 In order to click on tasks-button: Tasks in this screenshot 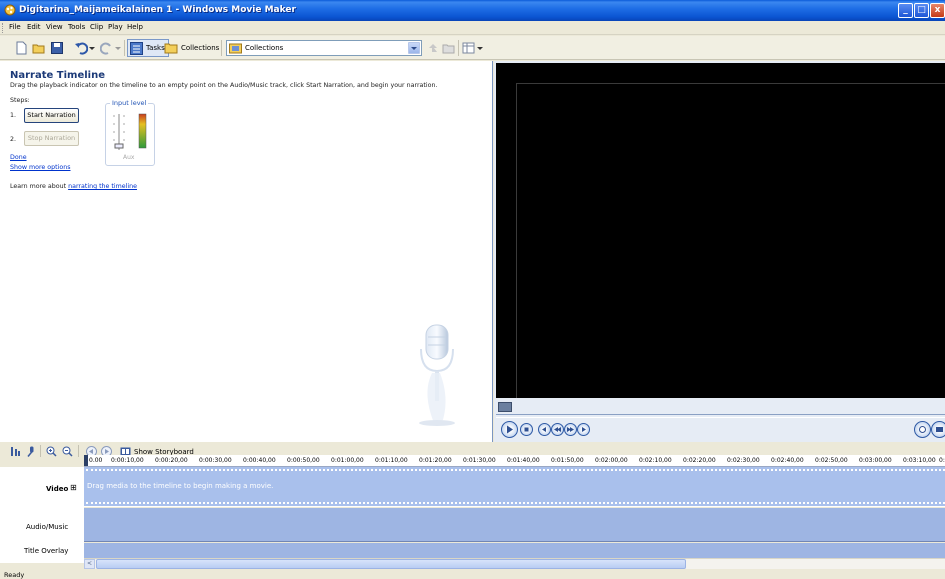, I will do `click(148, 48)`.